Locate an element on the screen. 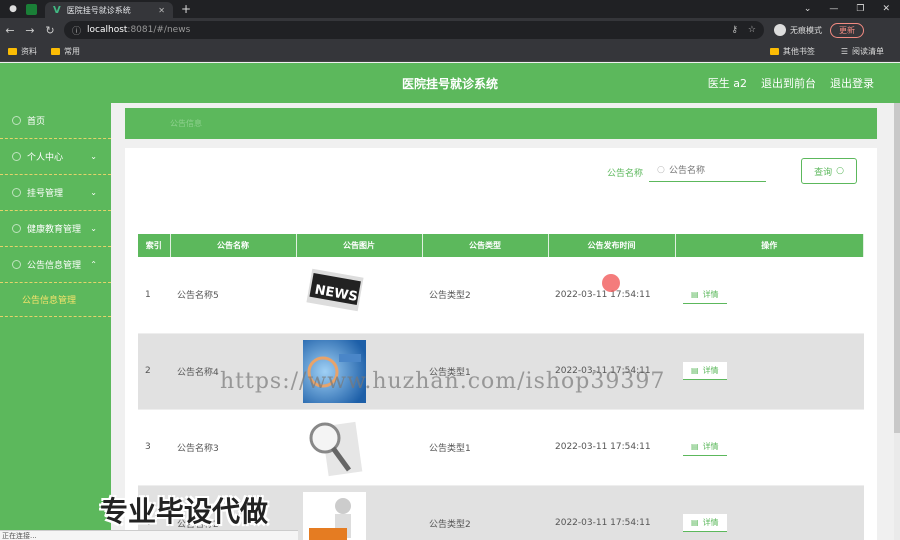 The width and height of the screenshot is (900, 540). bookmark-label: 常用 is located at coordinates (72, 51).